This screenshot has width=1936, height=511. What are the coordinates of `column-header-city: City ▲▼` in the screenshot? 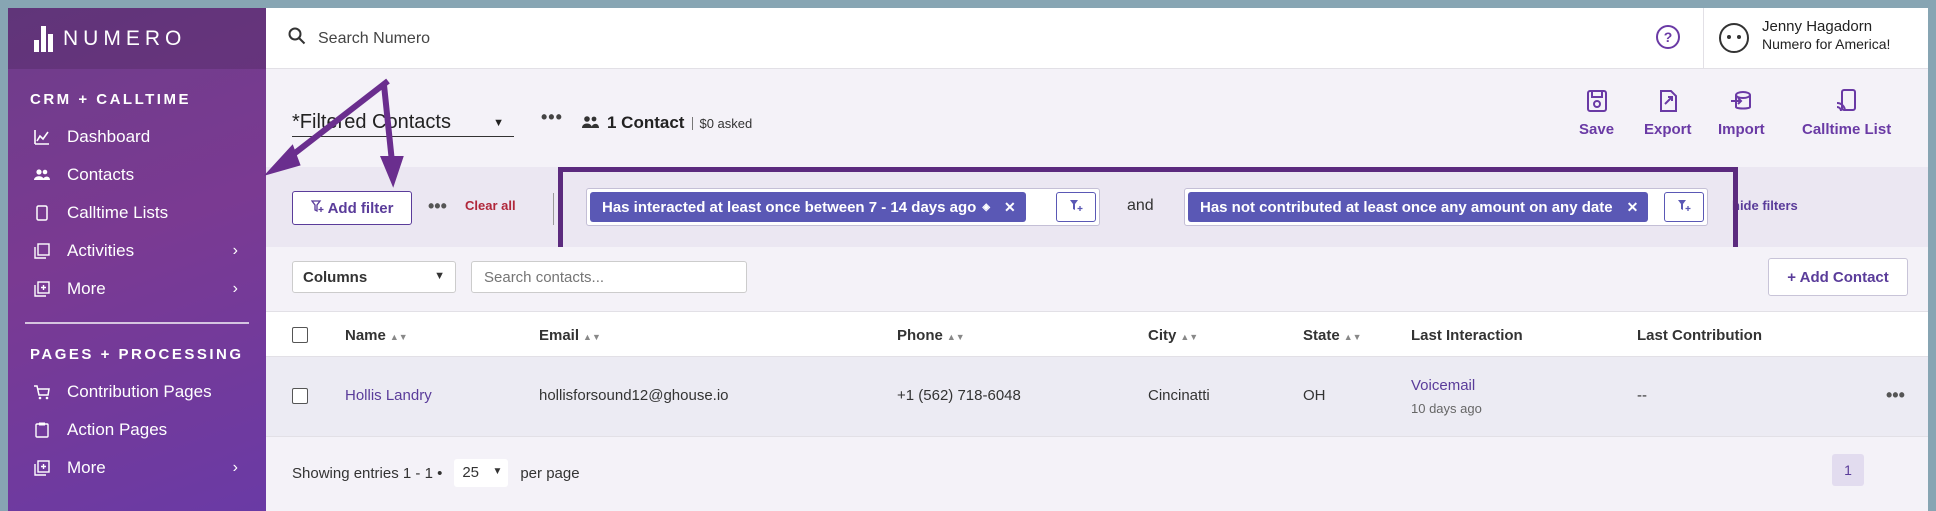 It's located at (1173, 335).